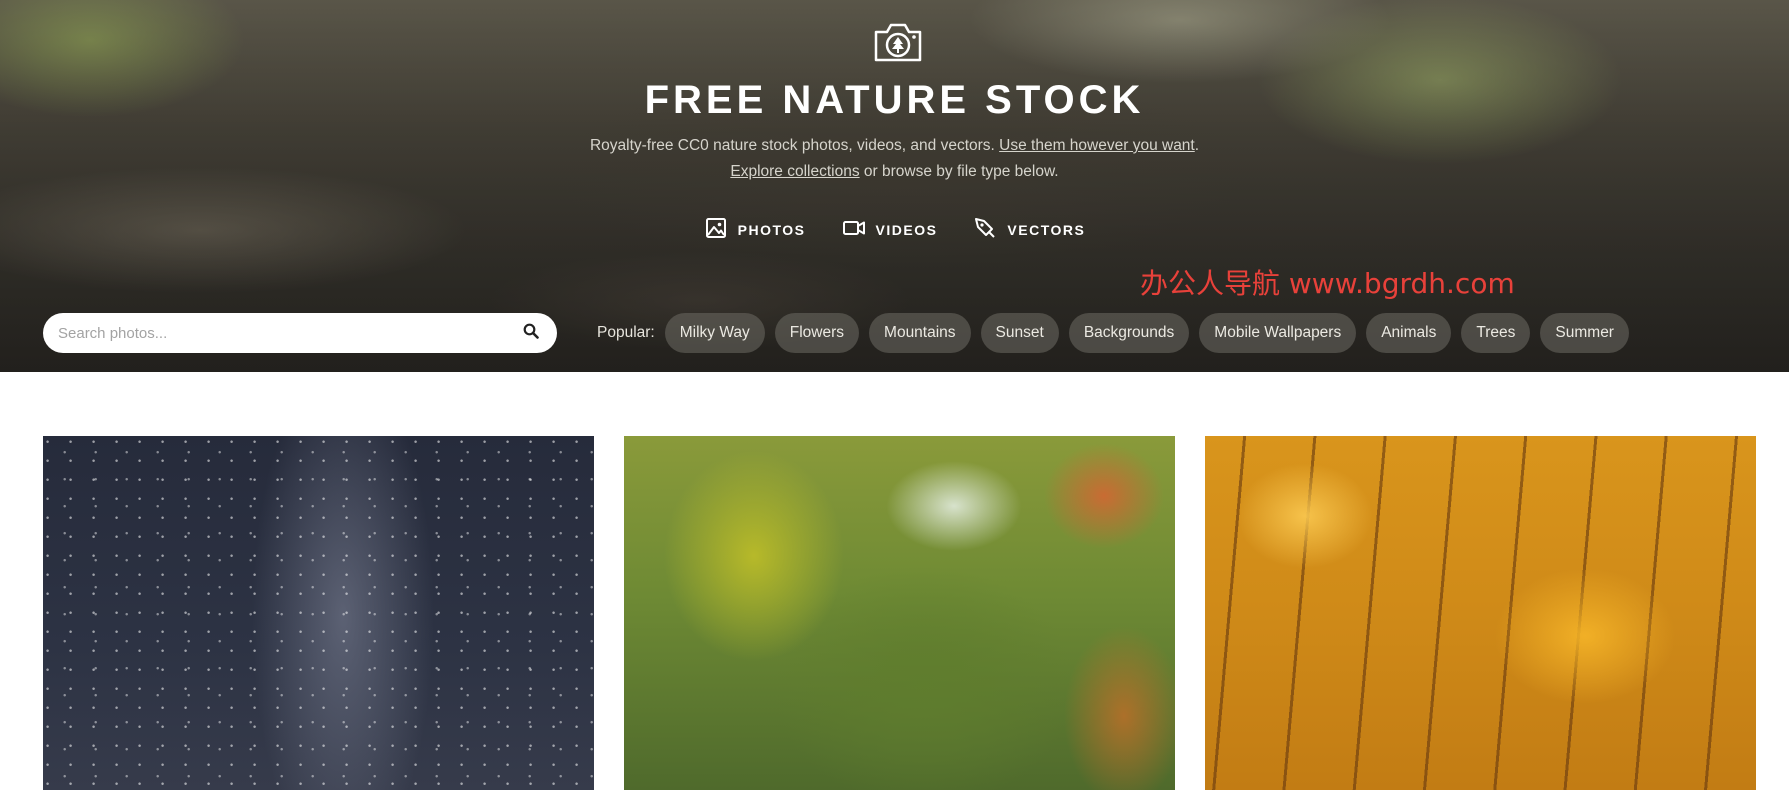 Image resolution: width=1789 pixels, height=790 pixels. I want to click on photo-milky-way, so click(318, 613).